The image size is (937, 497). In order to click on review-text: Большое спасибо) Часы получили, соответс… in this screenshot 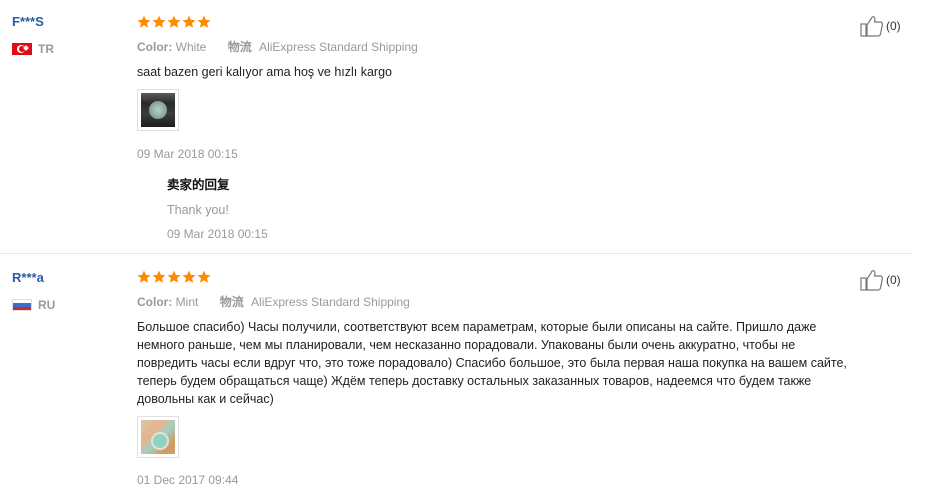, I will do `click(507, 363)`.